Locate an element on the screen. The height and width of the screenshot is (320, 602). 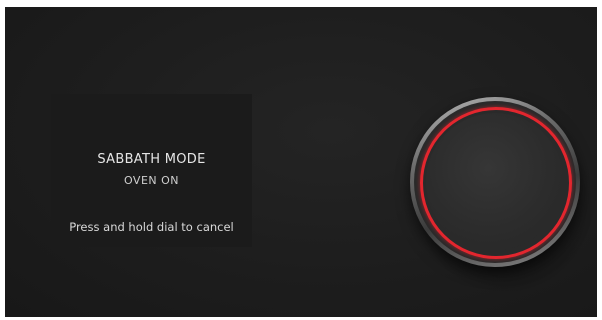
cancel-instruction: Press and hold dial to cancel is located at coordinates (151, 227).